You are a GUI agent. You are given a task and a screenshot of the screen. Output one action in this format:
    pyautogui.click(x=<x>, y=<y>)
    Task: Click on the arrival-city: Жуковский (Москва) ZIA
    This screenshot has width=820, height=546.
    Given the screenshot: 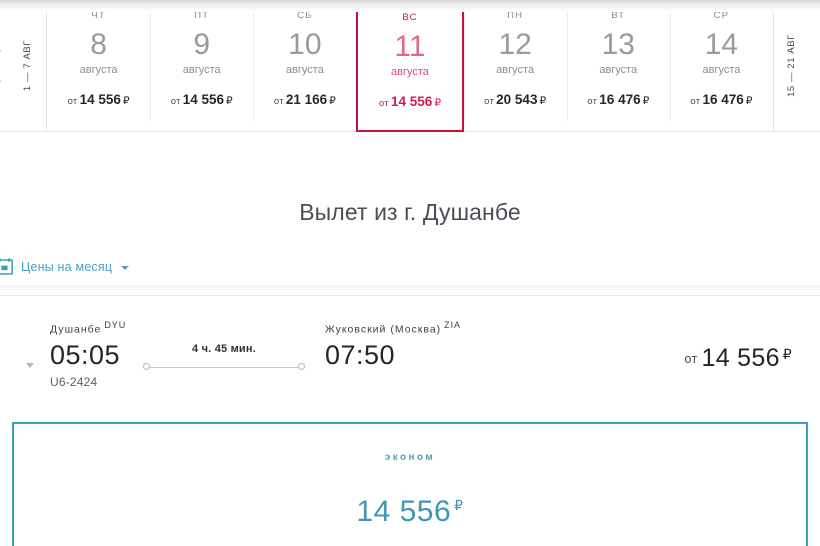 What is the action you would take?
    pyautogui.click(x=393, y=328)
    